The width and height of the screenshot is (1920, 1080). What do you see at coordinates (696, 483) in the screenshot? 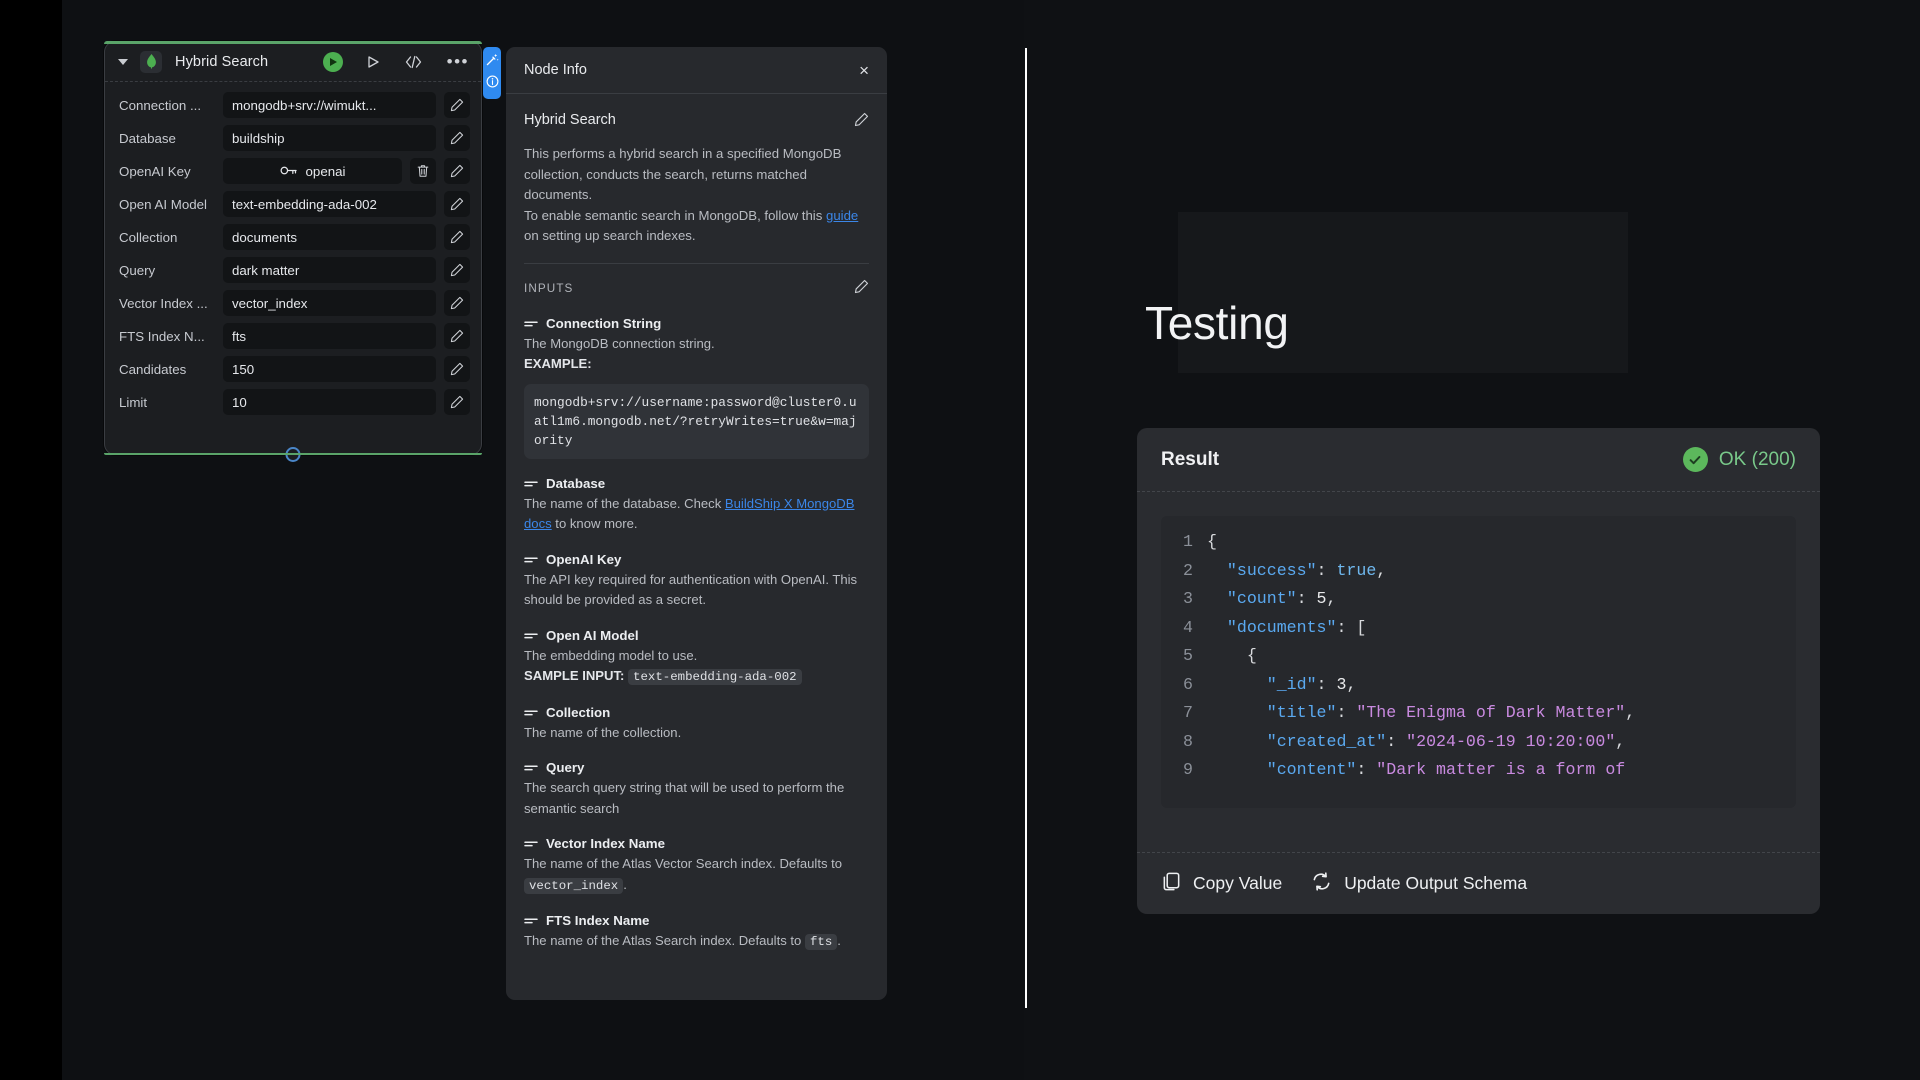
I see `param-name-row: Database` at bounding box center [696, 483].